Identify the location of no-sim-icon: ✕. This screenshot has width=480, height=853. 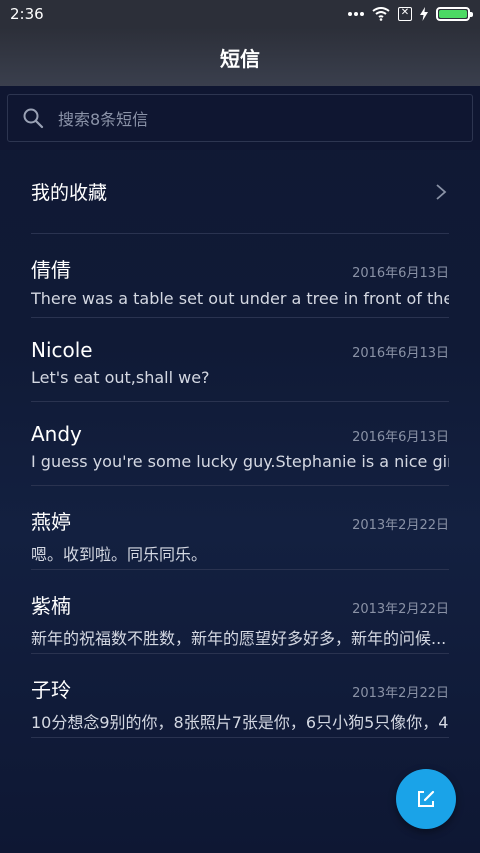
(405, 14).